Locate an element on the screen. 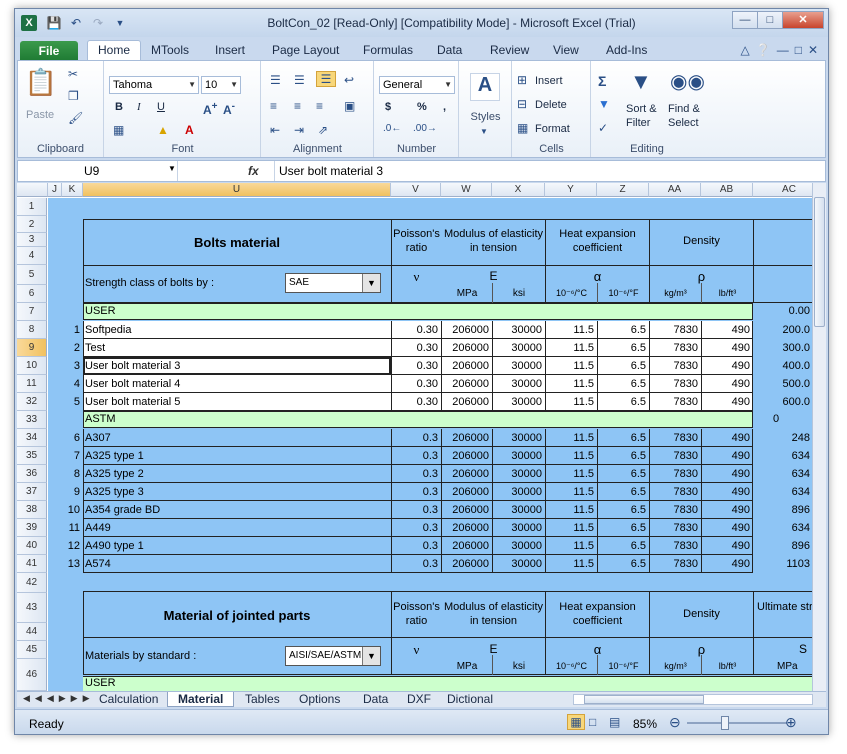  increase-decimal-icon: .0← is located at coordinates (392, 128).